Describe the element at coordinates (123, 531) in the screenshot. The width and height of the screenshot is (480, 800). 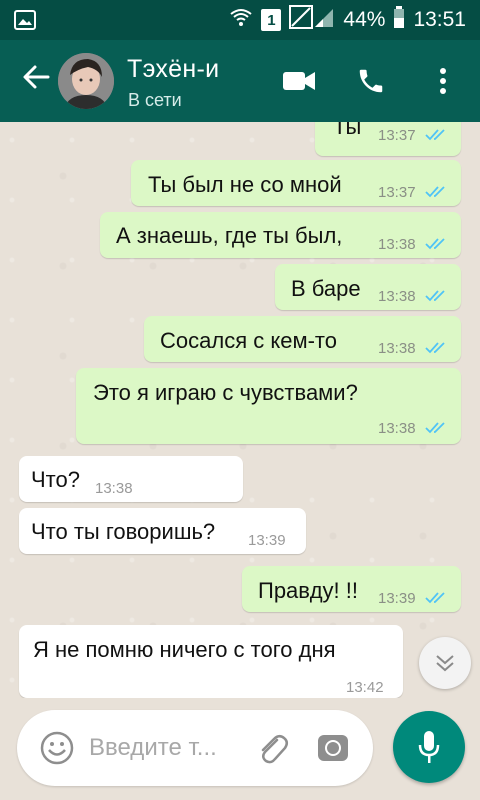
I see `message-text: Что ты говоришь?` at that location.